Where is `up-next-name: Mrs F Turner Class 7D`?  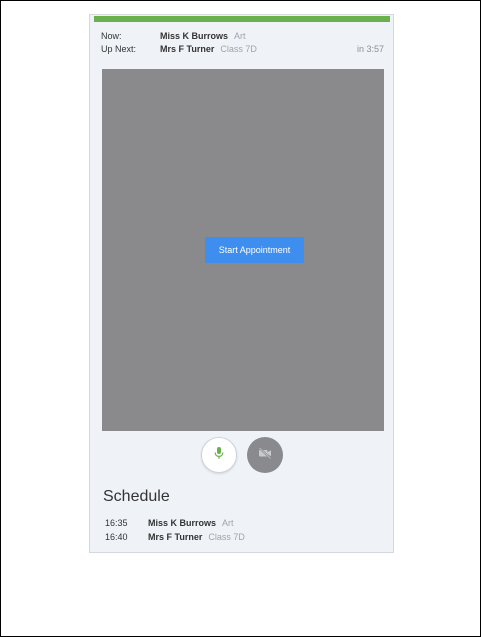
up-next-name: Mrs F Turner Class 7D is located at coordinates (208, 49).